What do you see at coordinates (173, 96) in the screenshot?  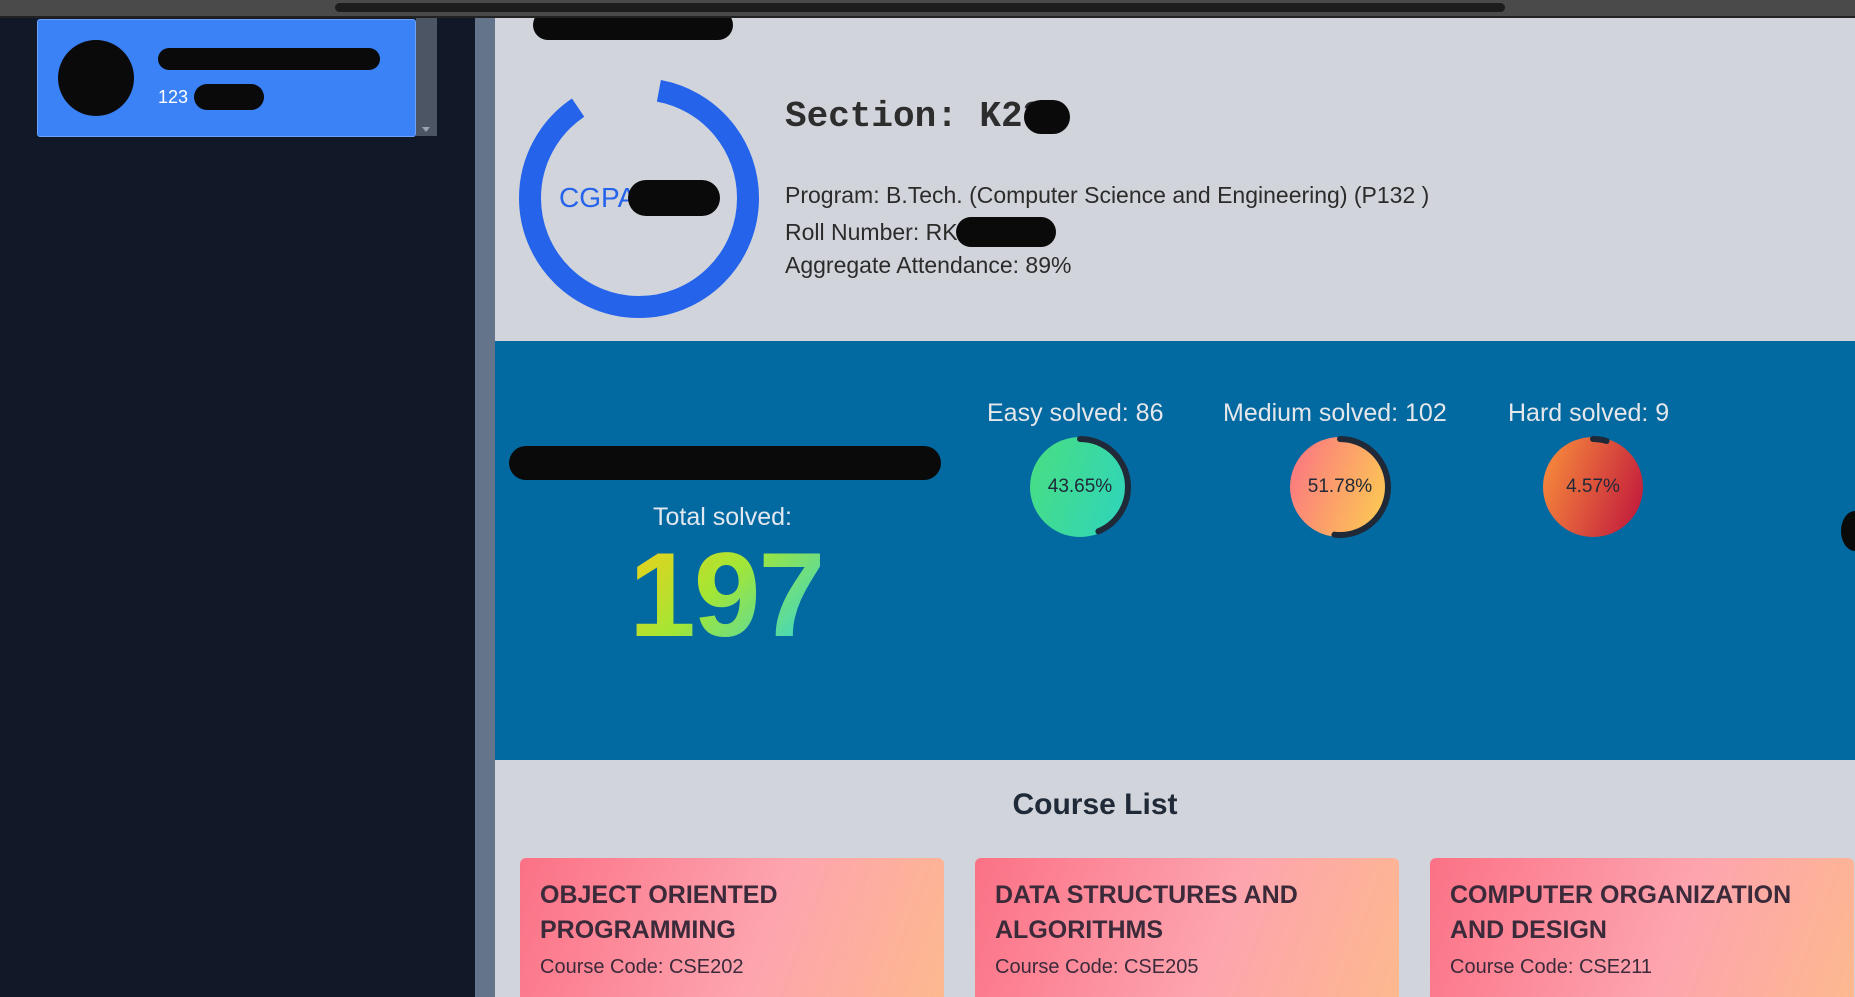 I see `user-id-prefix: 123` at bounding box center [173, 96].